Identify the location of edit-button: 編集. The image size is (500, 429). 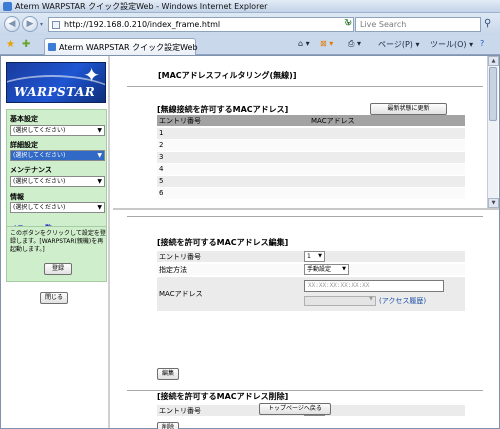
(168, 374).